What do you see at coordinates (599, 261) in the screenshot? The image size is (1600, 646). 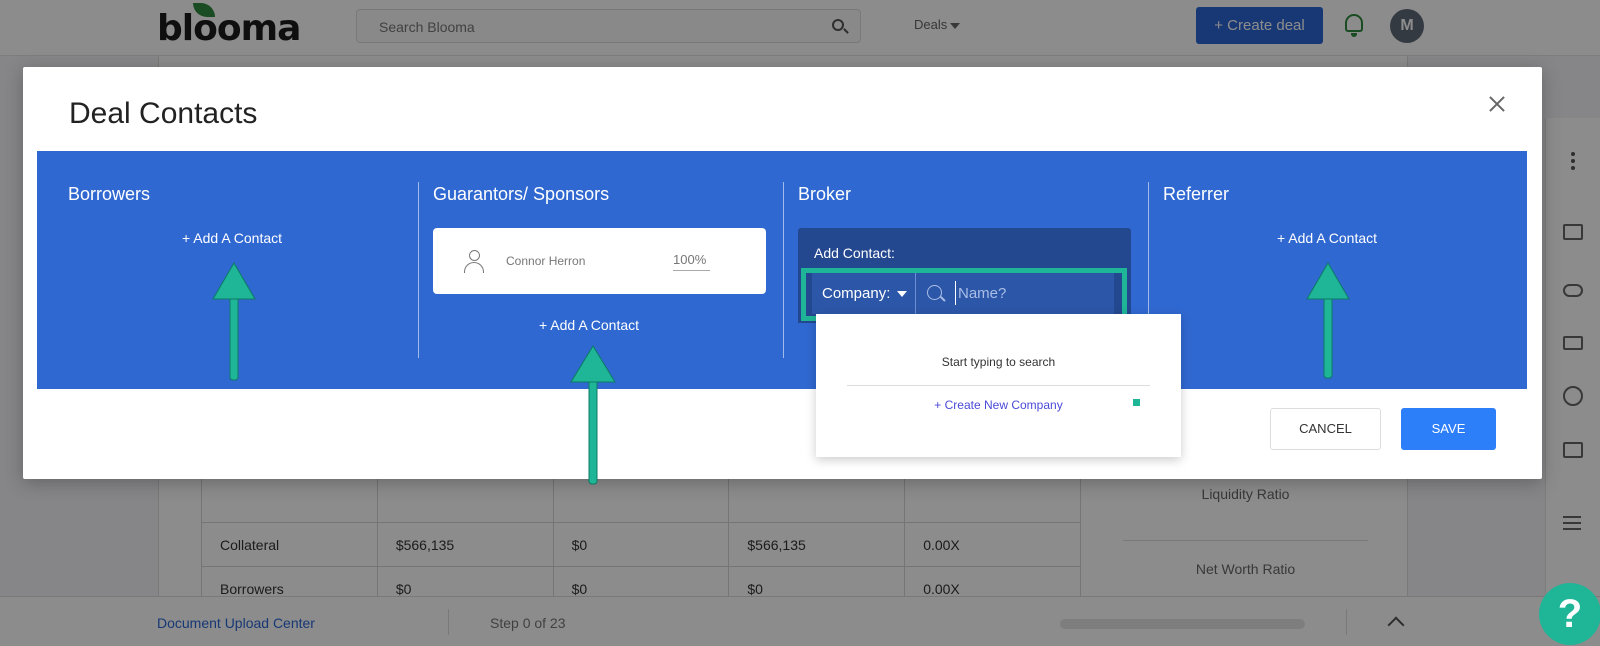 I see `guarantor-contact-card: Connor Herron 100%` at bounding box center [599, 261].